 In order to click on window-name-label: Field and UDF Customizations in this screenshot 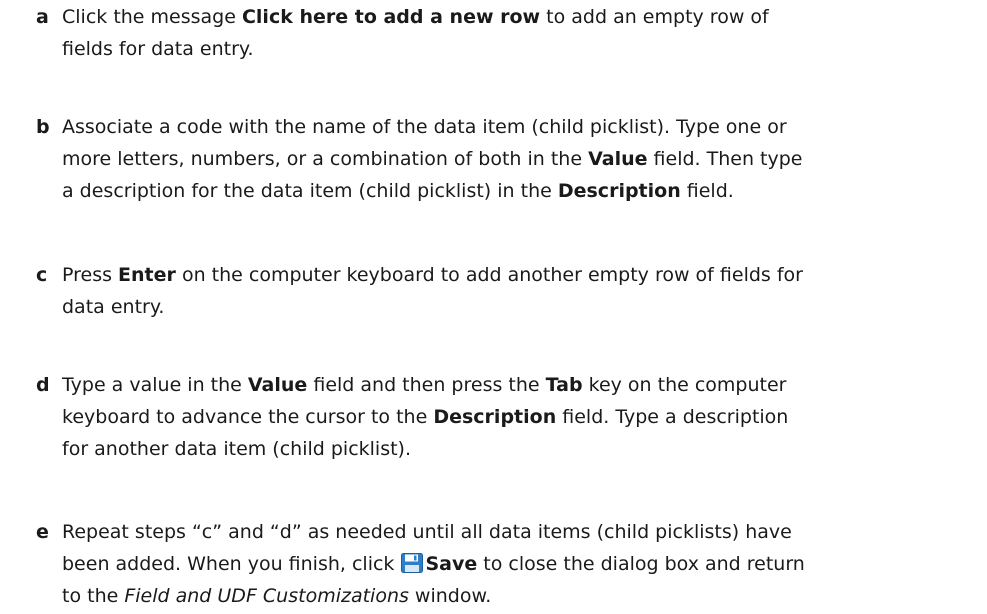, I will do `click(266, 596)`.